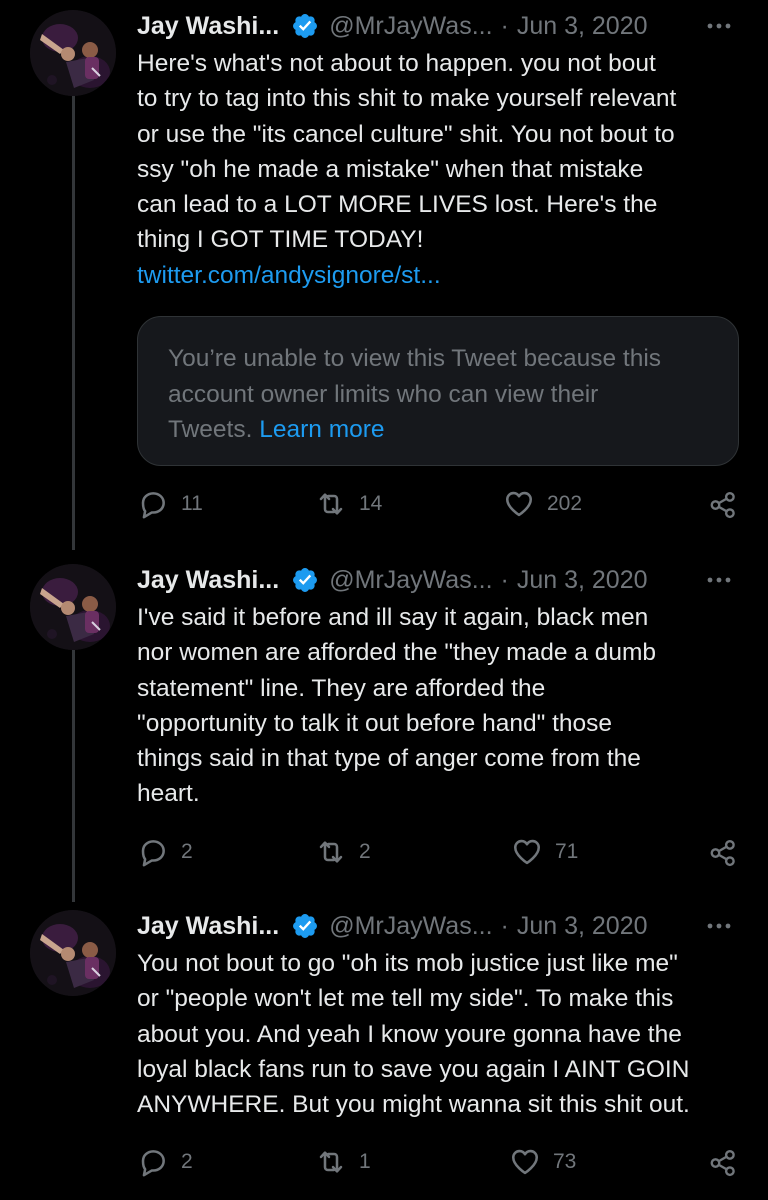  I want to click on reply-count: 11, so click(192, 503).